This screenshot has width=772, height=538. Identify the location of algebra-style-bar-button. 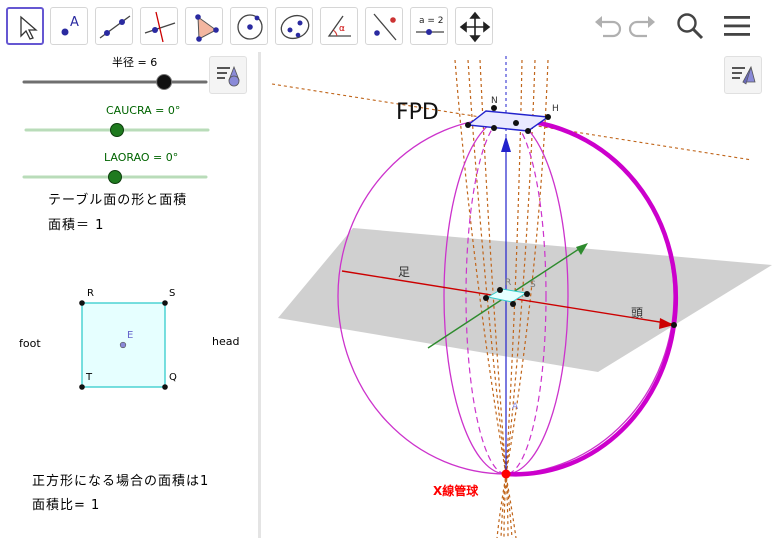
(228, 75).